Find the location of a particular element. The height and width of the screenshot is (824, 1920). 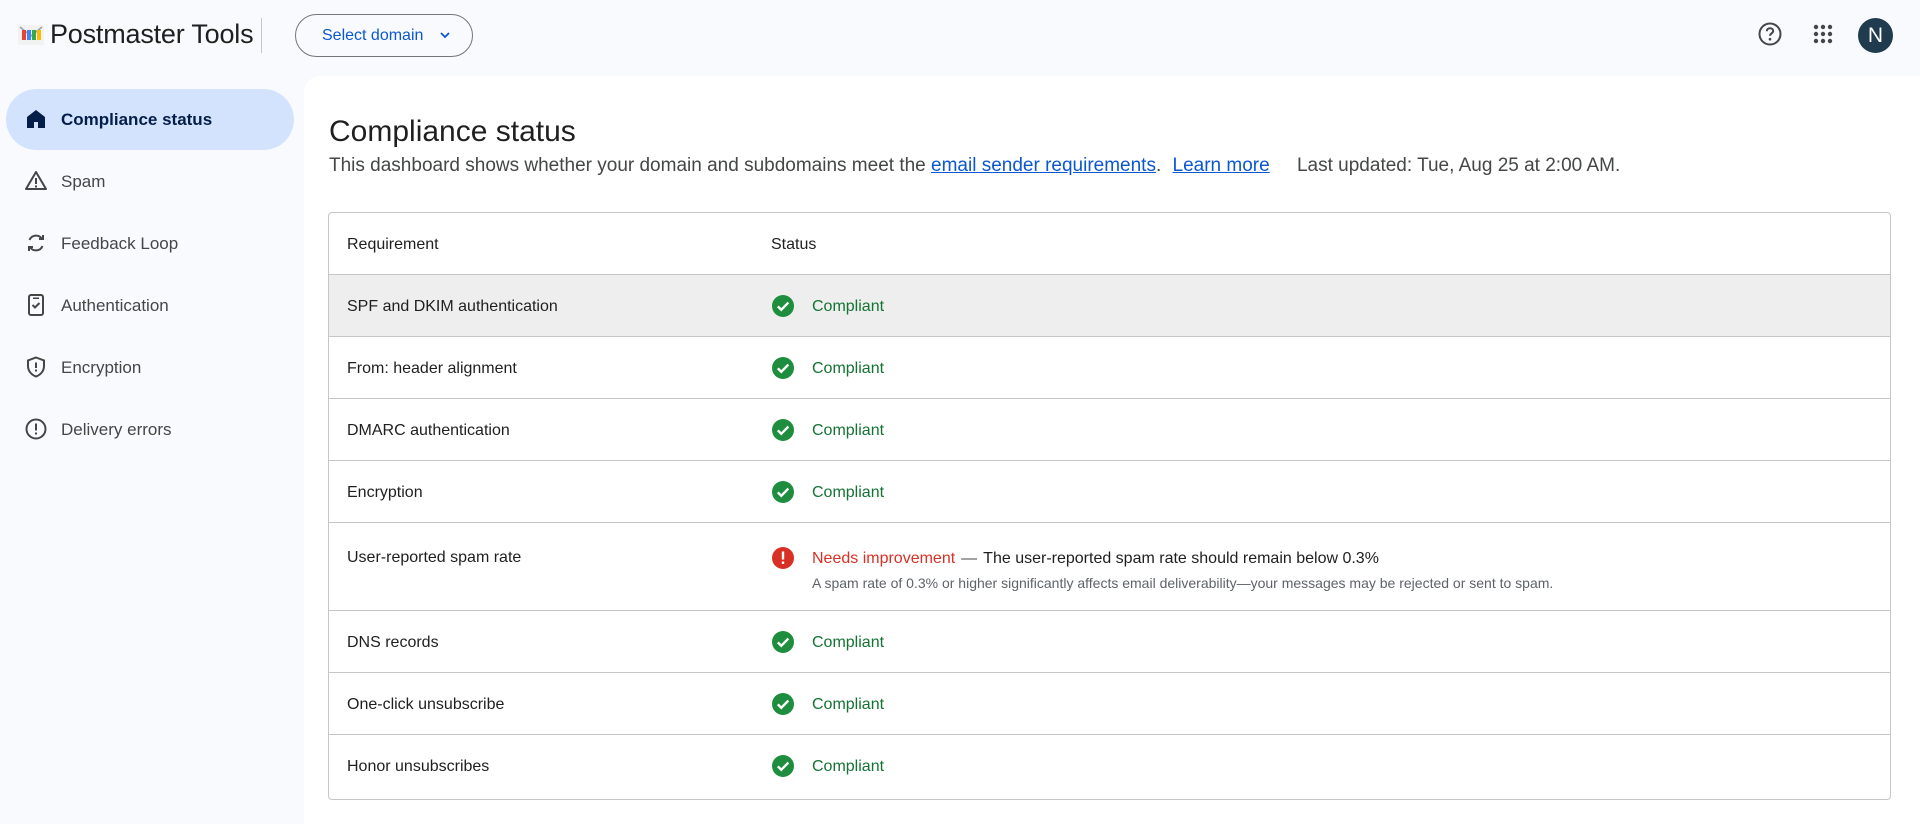

table-row: Honor unsubscribes Compliant is located at coordinates (1109, 767).